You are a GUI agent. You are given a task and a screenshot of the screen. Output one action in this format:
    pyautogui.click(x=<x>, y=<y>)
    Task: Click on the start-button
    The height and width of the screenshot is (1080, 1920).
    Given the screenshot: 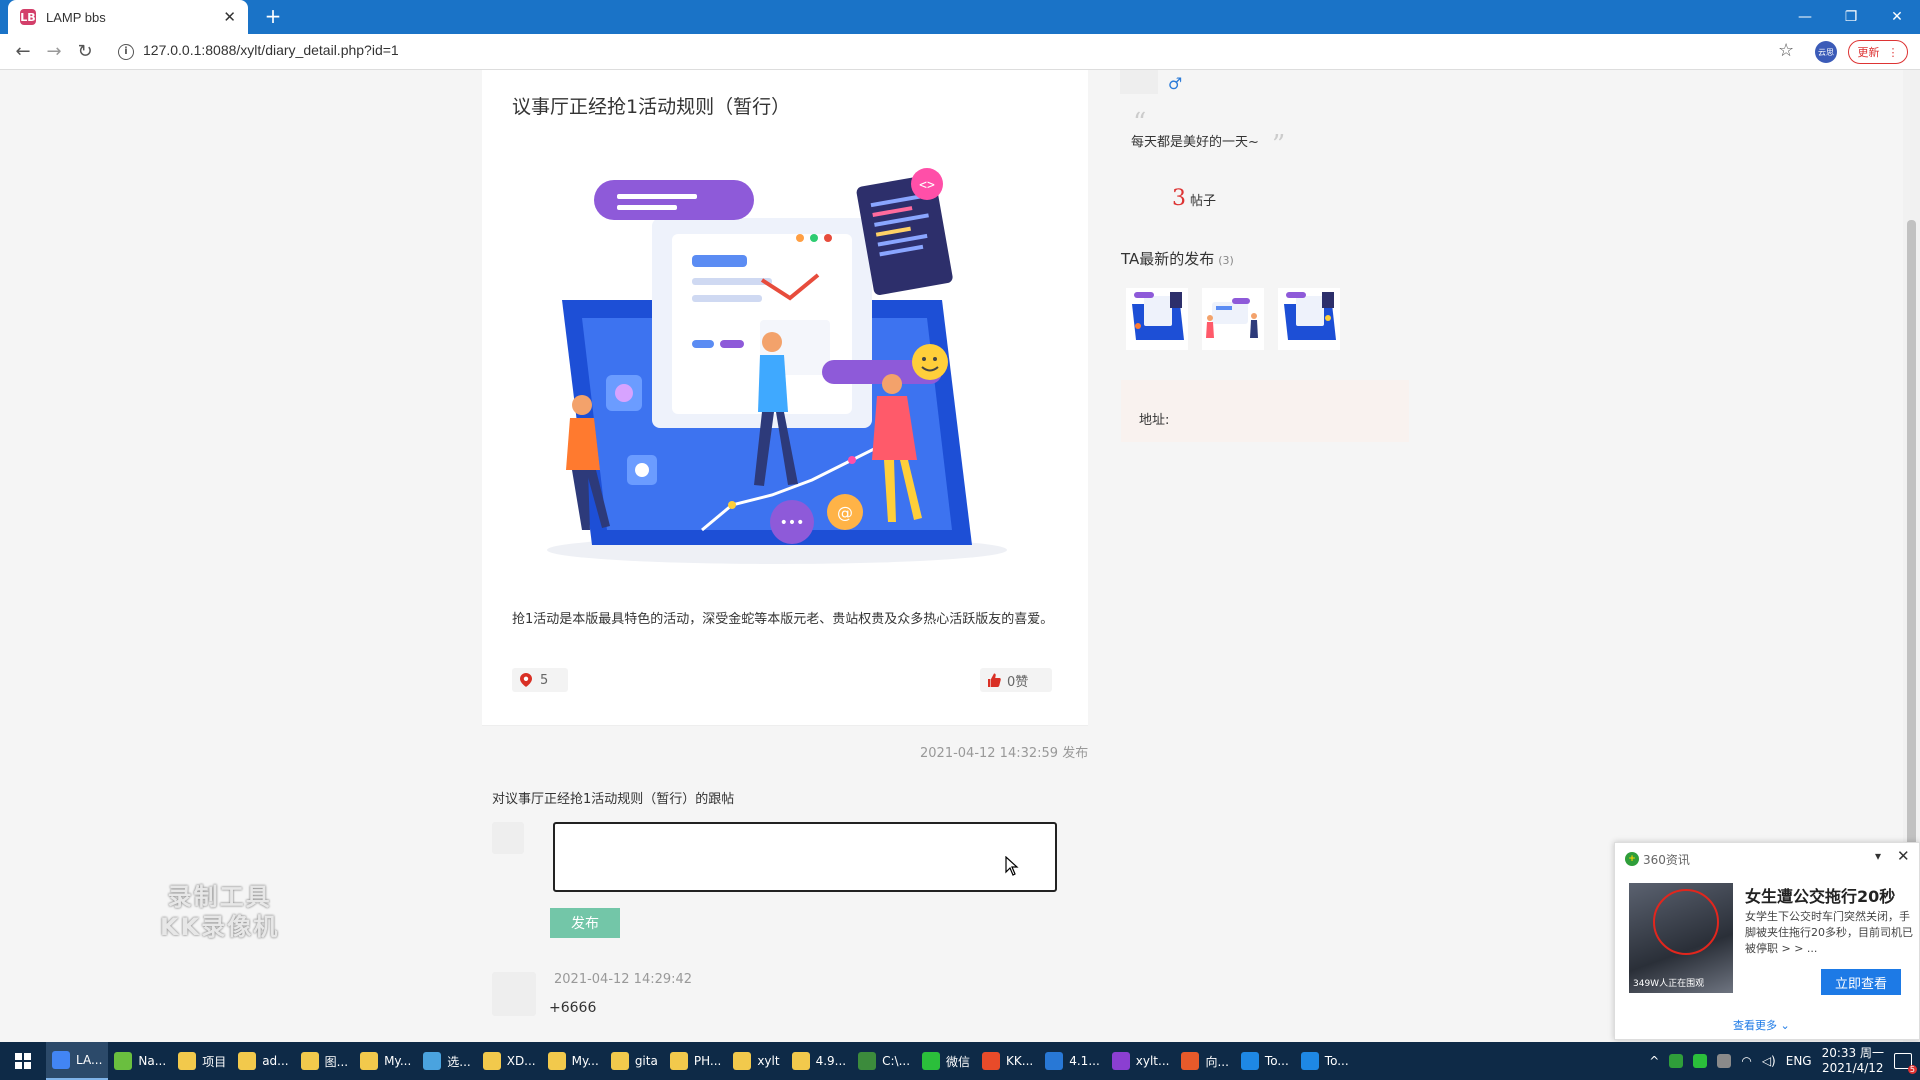 What is the action you would take?
    pyautogui.click(x=23, y=1061)
    